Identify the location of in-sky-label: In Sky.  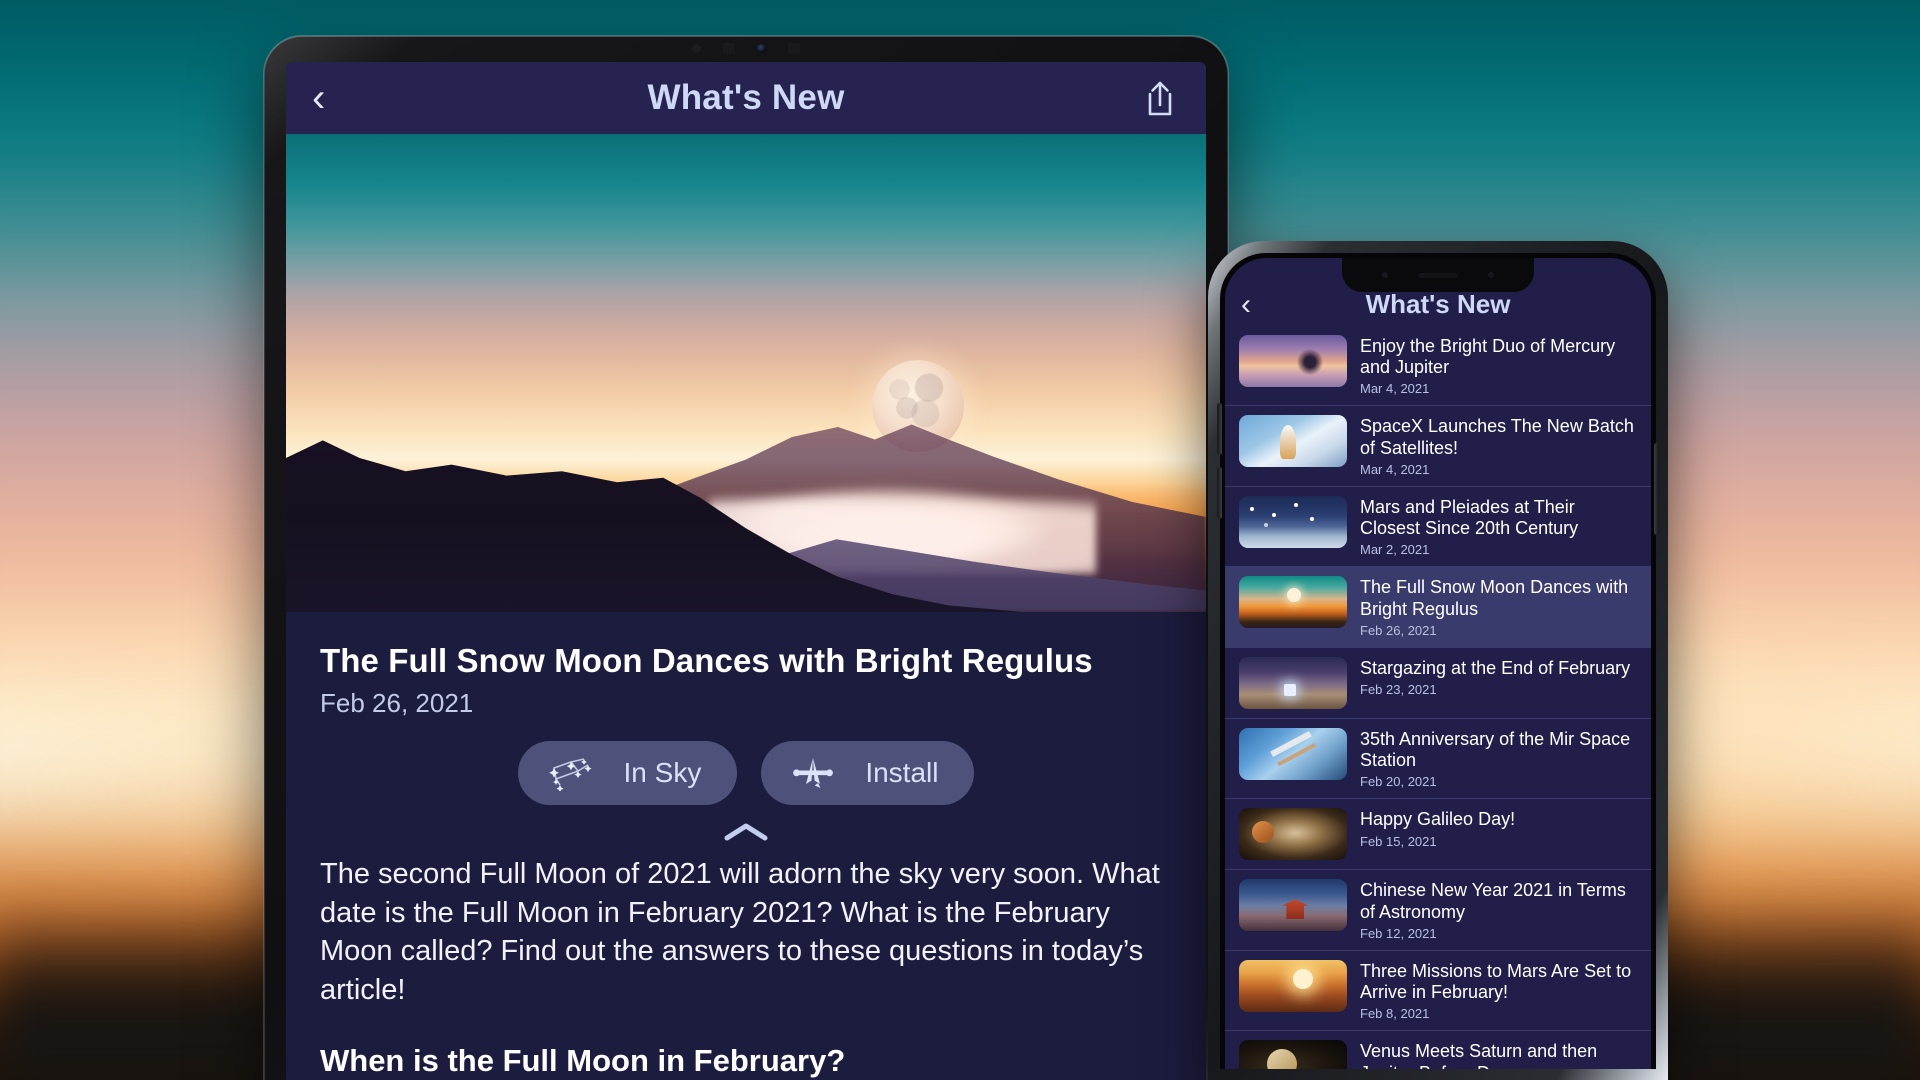
(662, 772).